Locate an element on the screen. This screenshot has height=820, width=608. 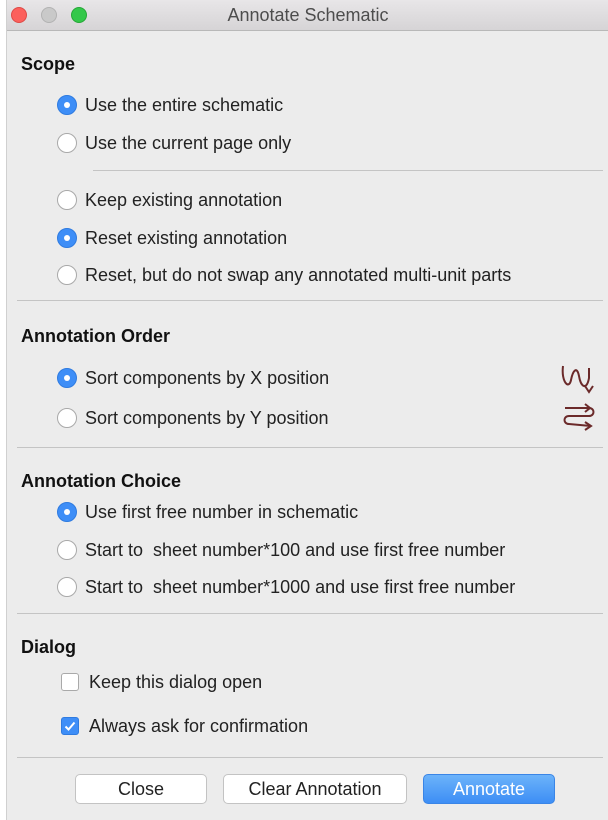
option-label: Sort components by Y position is located at coordinates (207, 417).